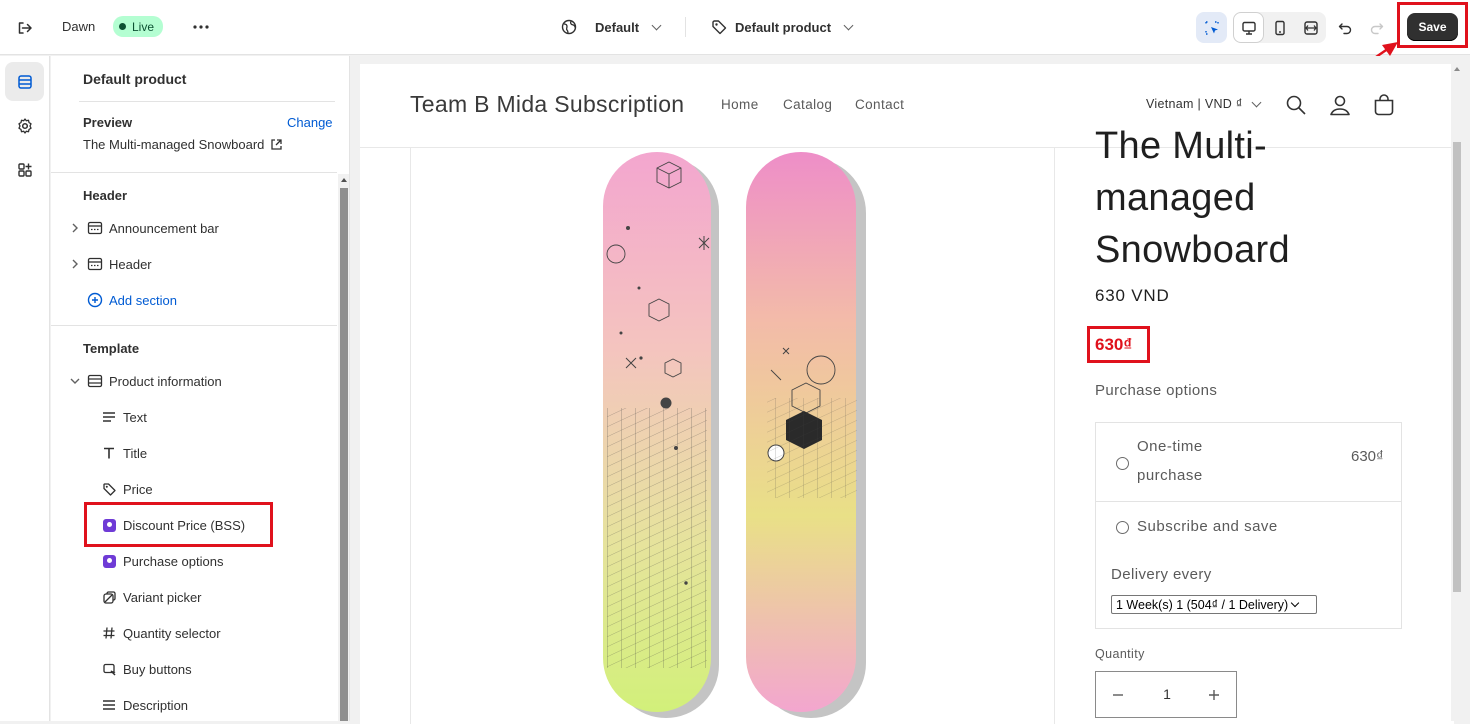  What do you see at coordinates (194, 325) in the screenshot?
I see `divider` at bounding box center [194, 325].